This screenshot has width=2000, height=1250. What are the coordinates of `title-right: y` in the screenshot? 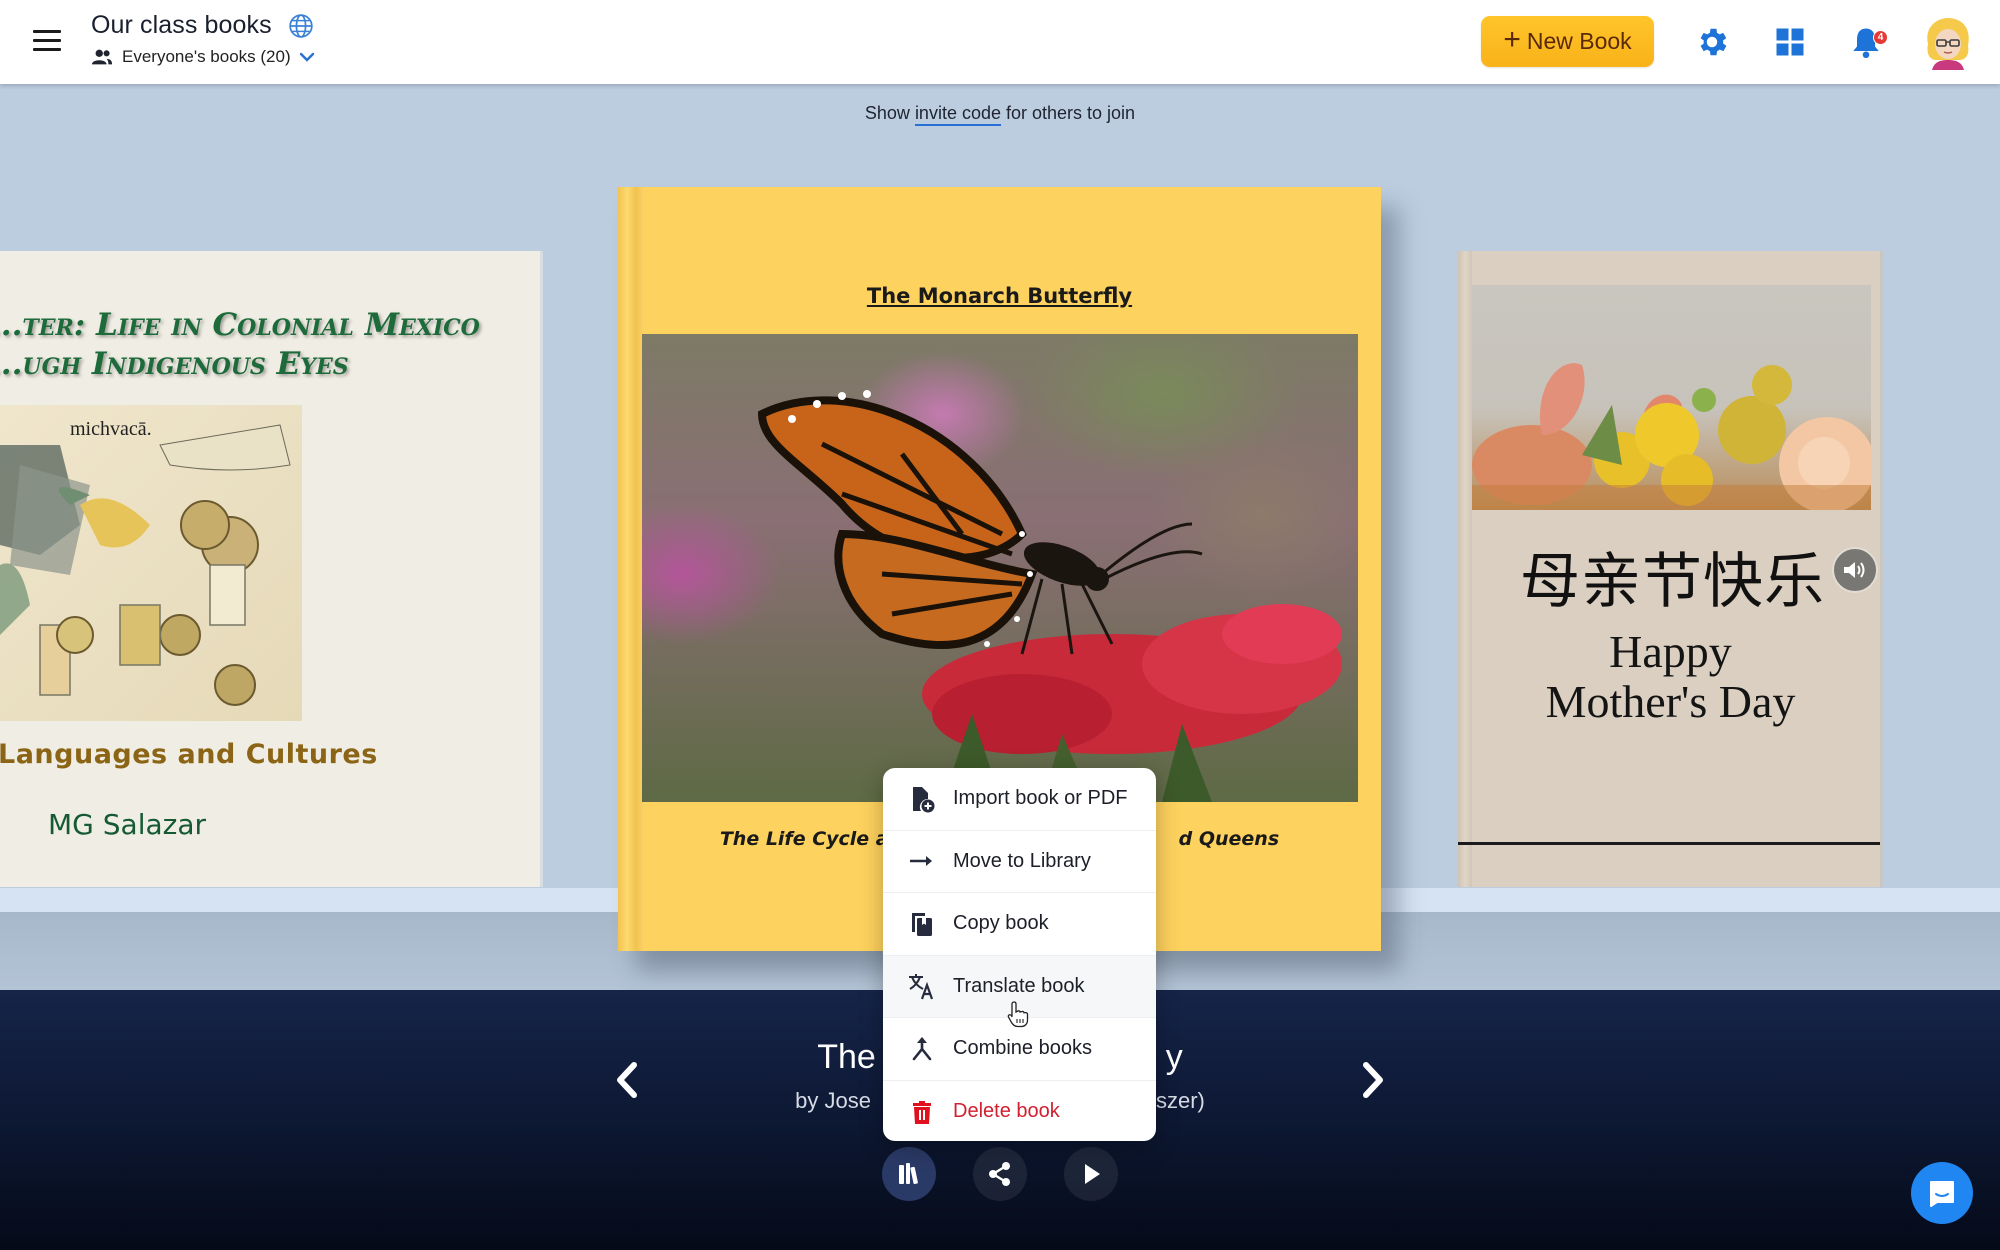 It's located at (1174, 1057).